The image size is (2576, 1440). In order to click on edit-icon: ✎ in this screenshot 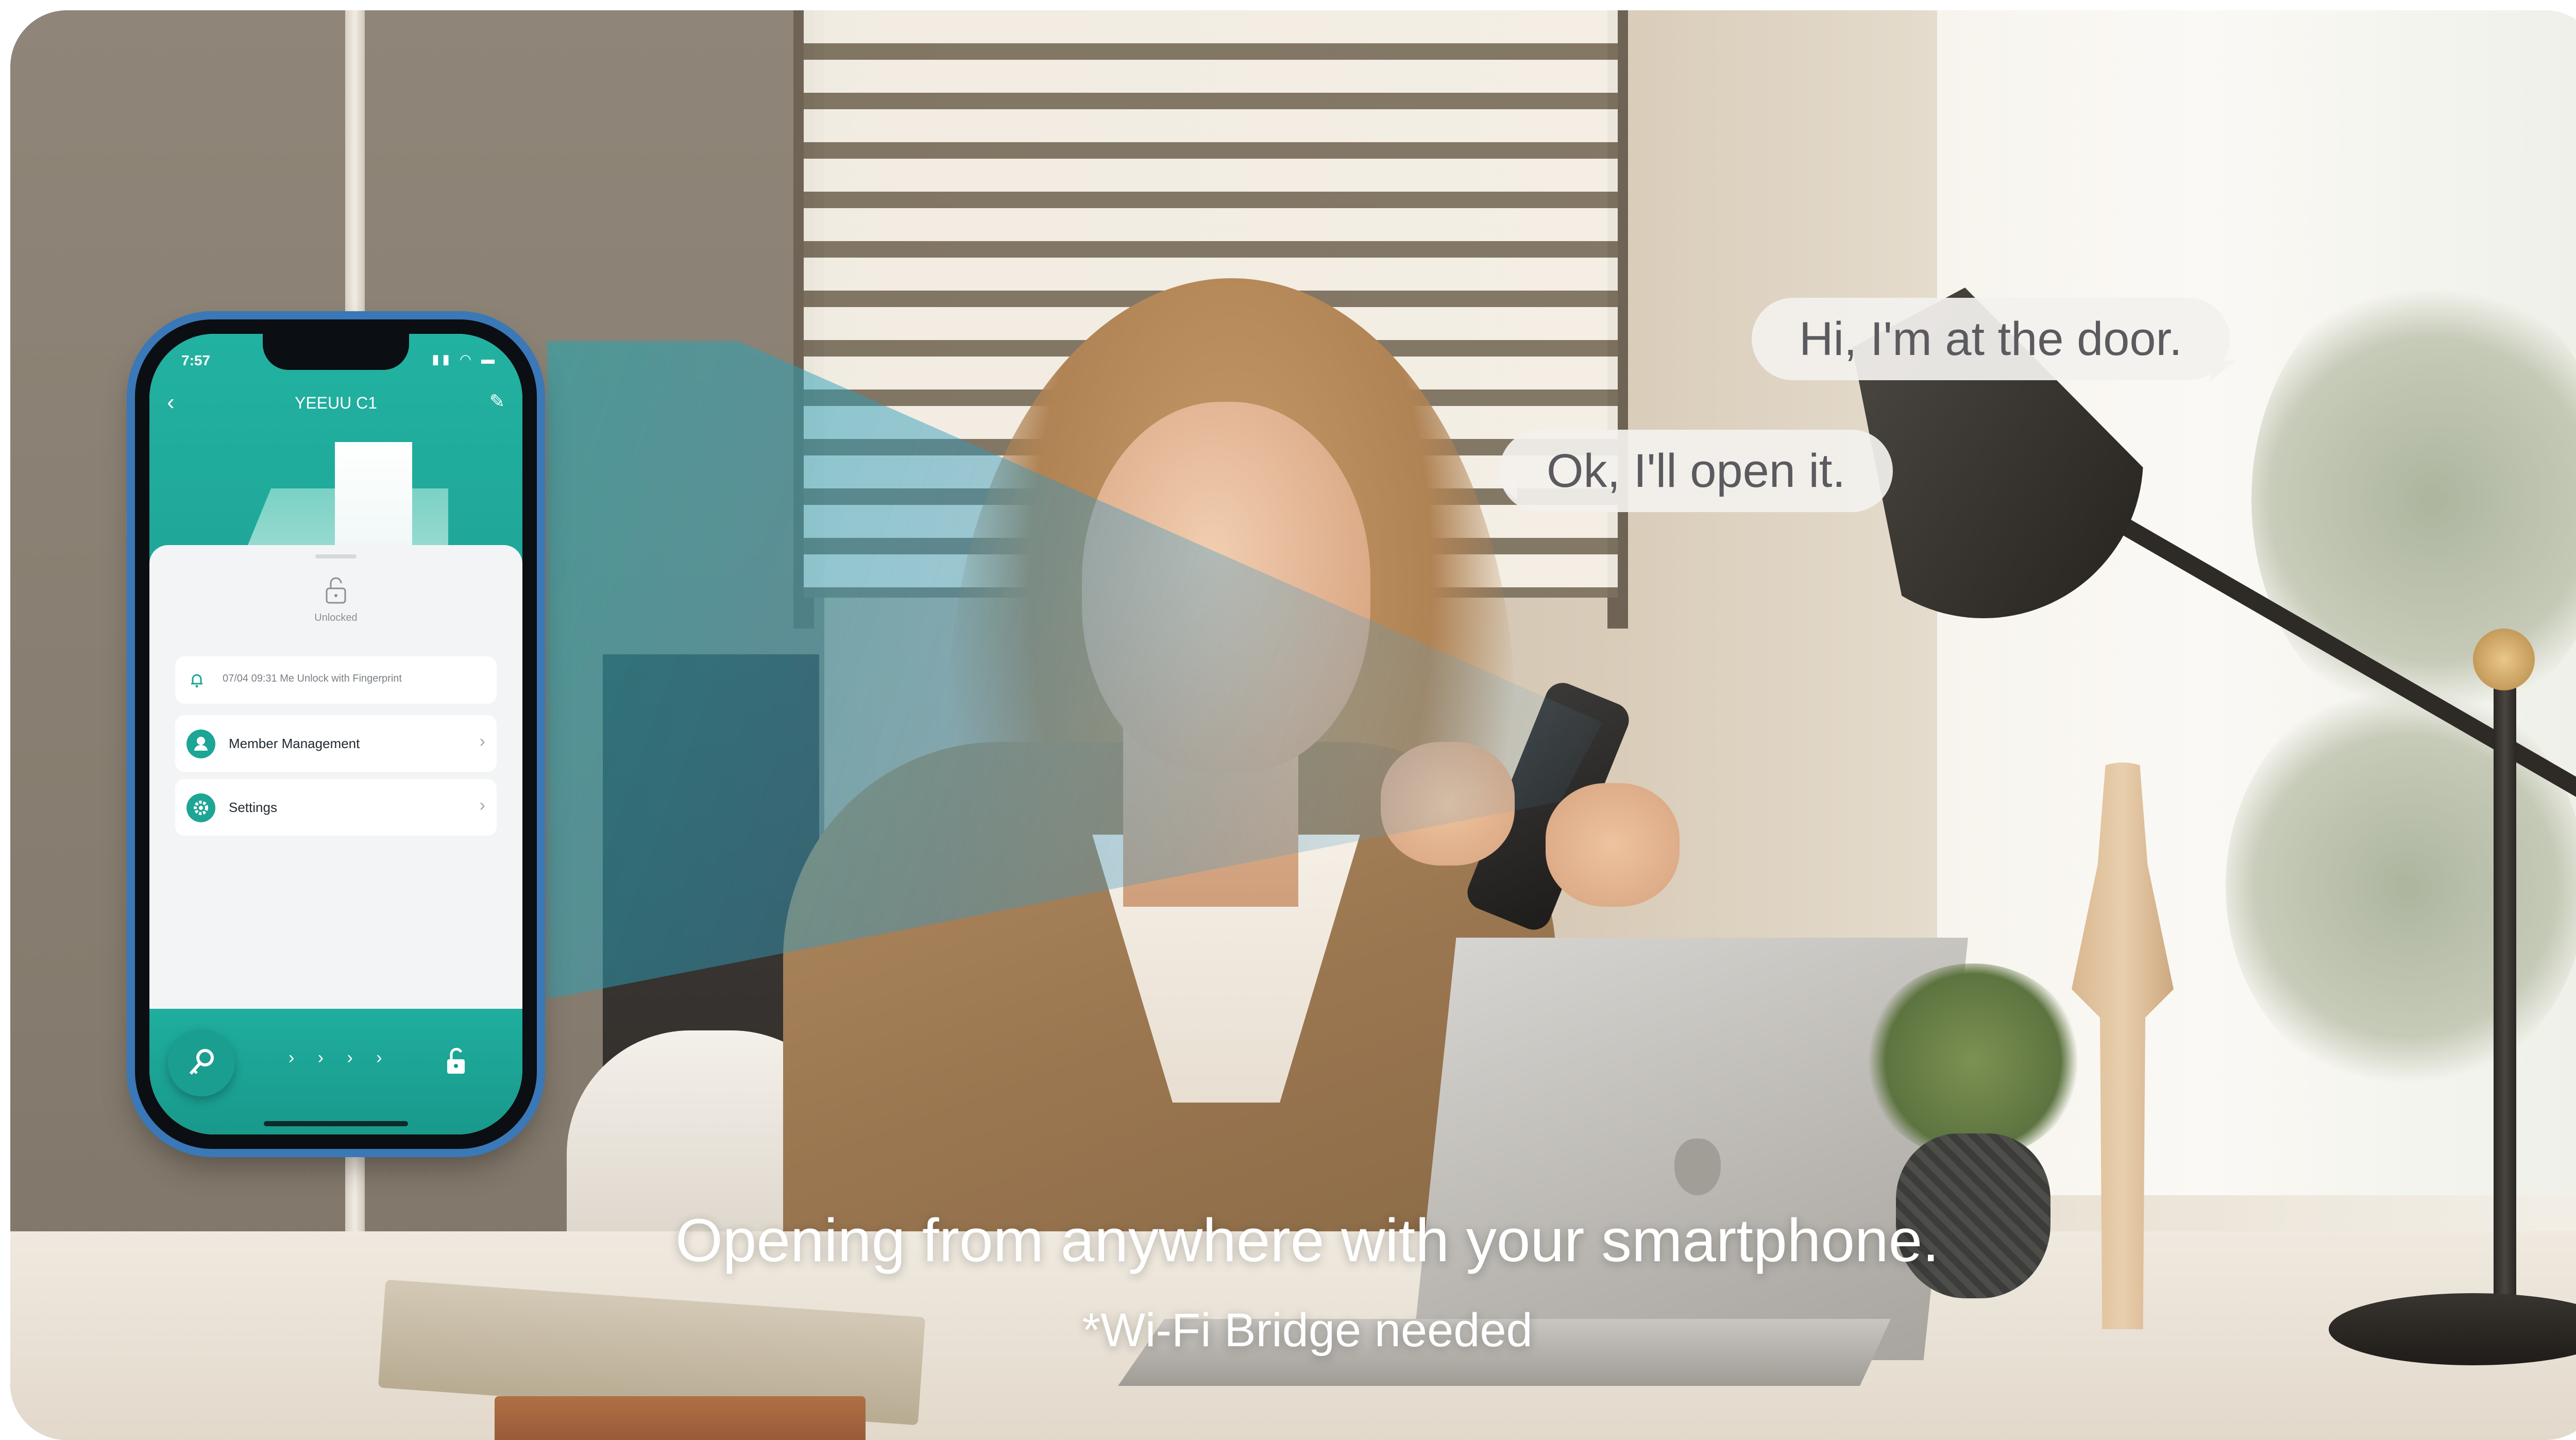, I will do `click(497, 402)`.